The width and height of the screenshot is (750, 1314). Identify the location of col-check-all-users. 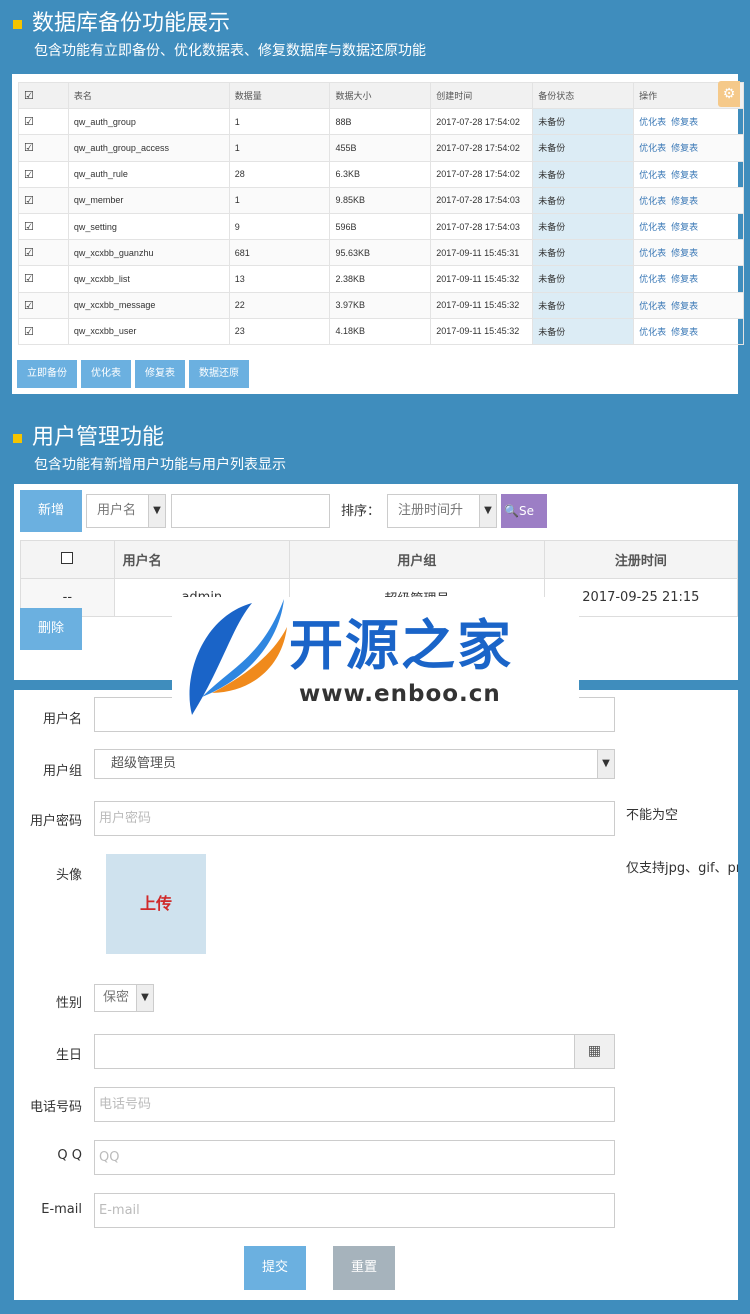
(67, 559).